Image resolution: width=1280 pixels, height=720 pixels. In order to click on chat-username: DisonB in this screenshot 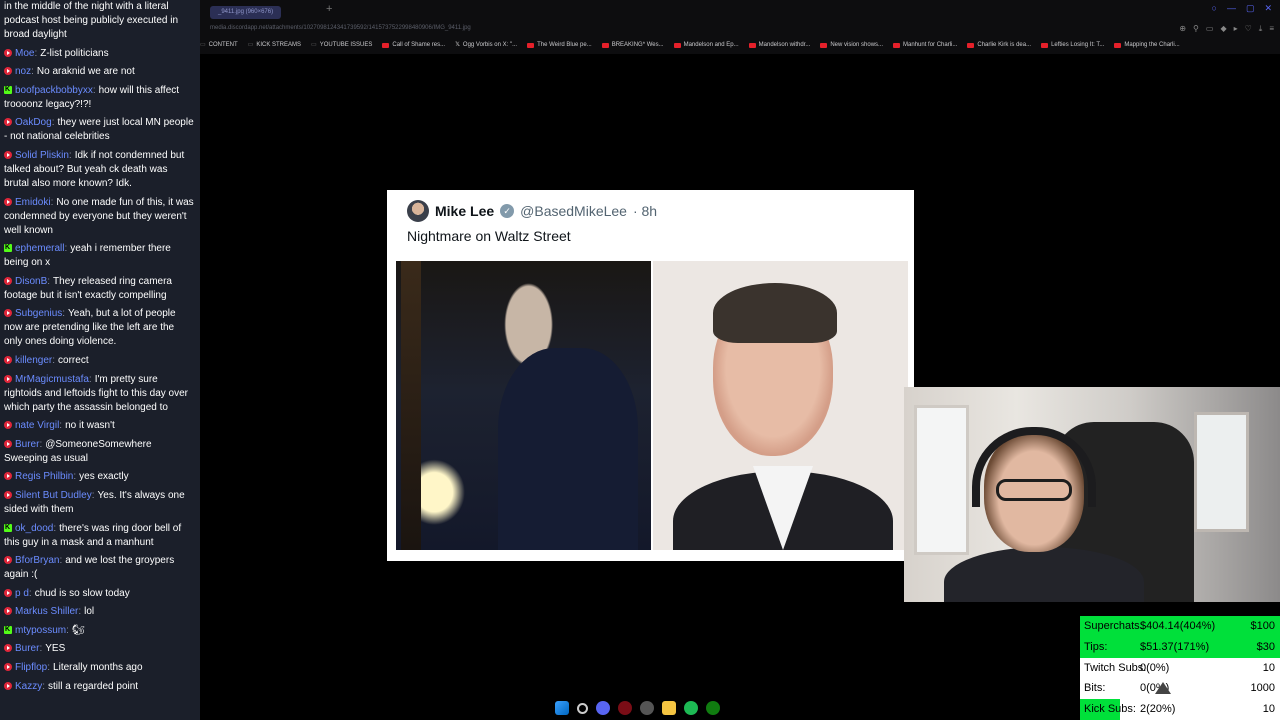, I will do `click(32, 281)`.